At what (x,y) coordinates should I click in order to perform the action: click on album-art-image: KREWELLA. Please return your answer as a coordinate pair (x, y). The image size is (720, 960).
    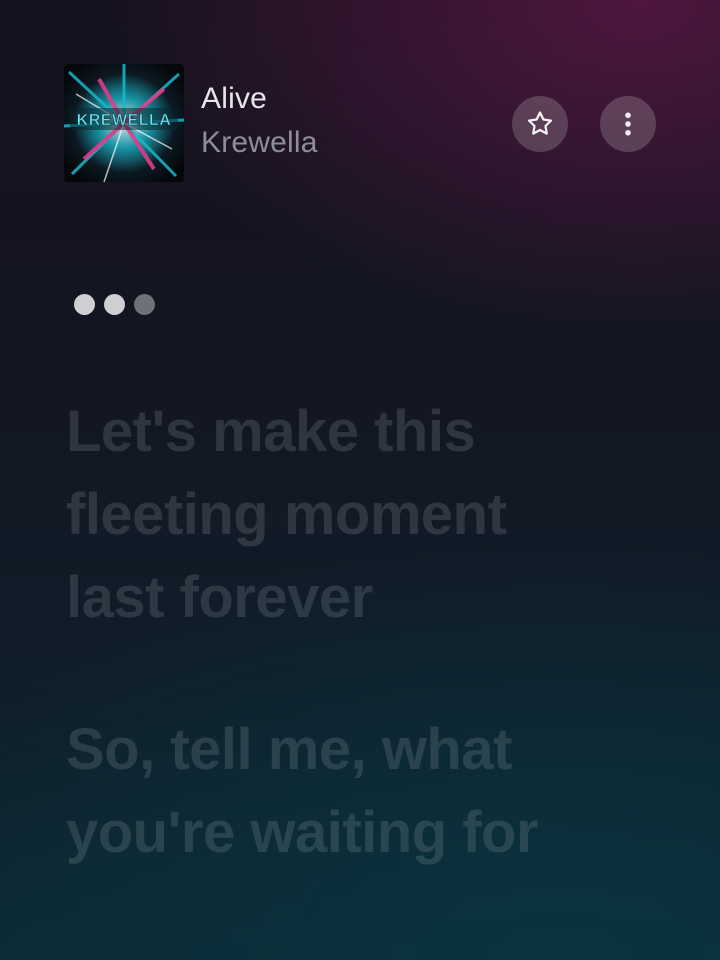
    Looking at the image, I should click on (124, 123).